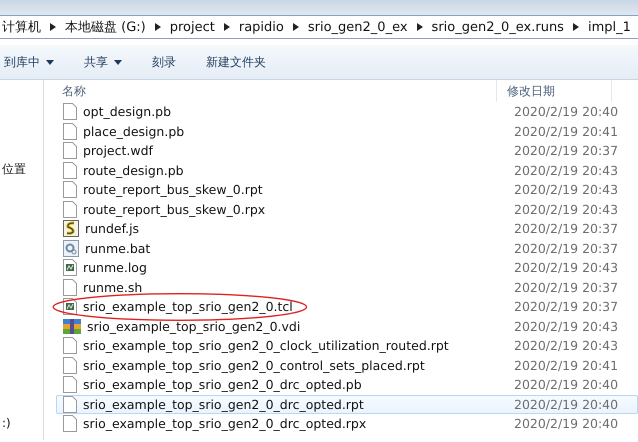  What do you see at coordinates (112, 228) in the screenshot?
I see `file-name: rundef.js` at bounding box center [112, 228].